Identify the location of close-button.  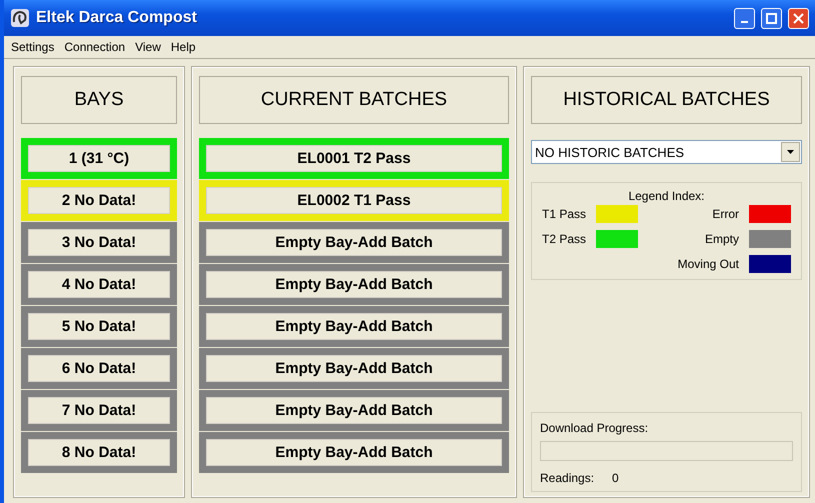
(798, 18).